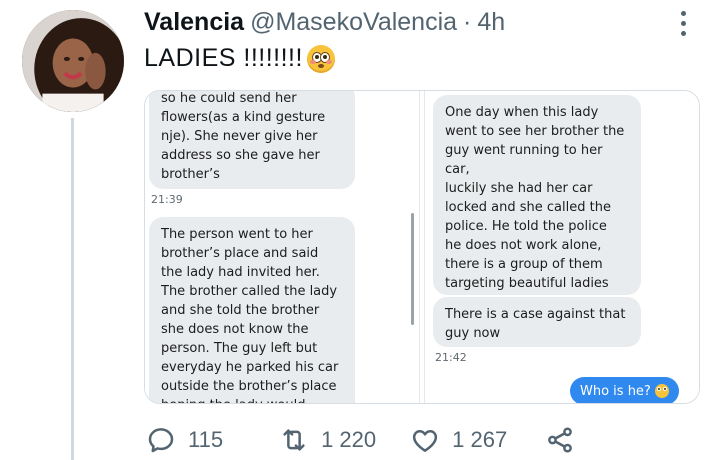 The width and height of the screenshot is (720, 460). What do you see at coordinates (184, 440) in the screenshot?
I see `reply-button: 115` at bounding box center [184, 440].